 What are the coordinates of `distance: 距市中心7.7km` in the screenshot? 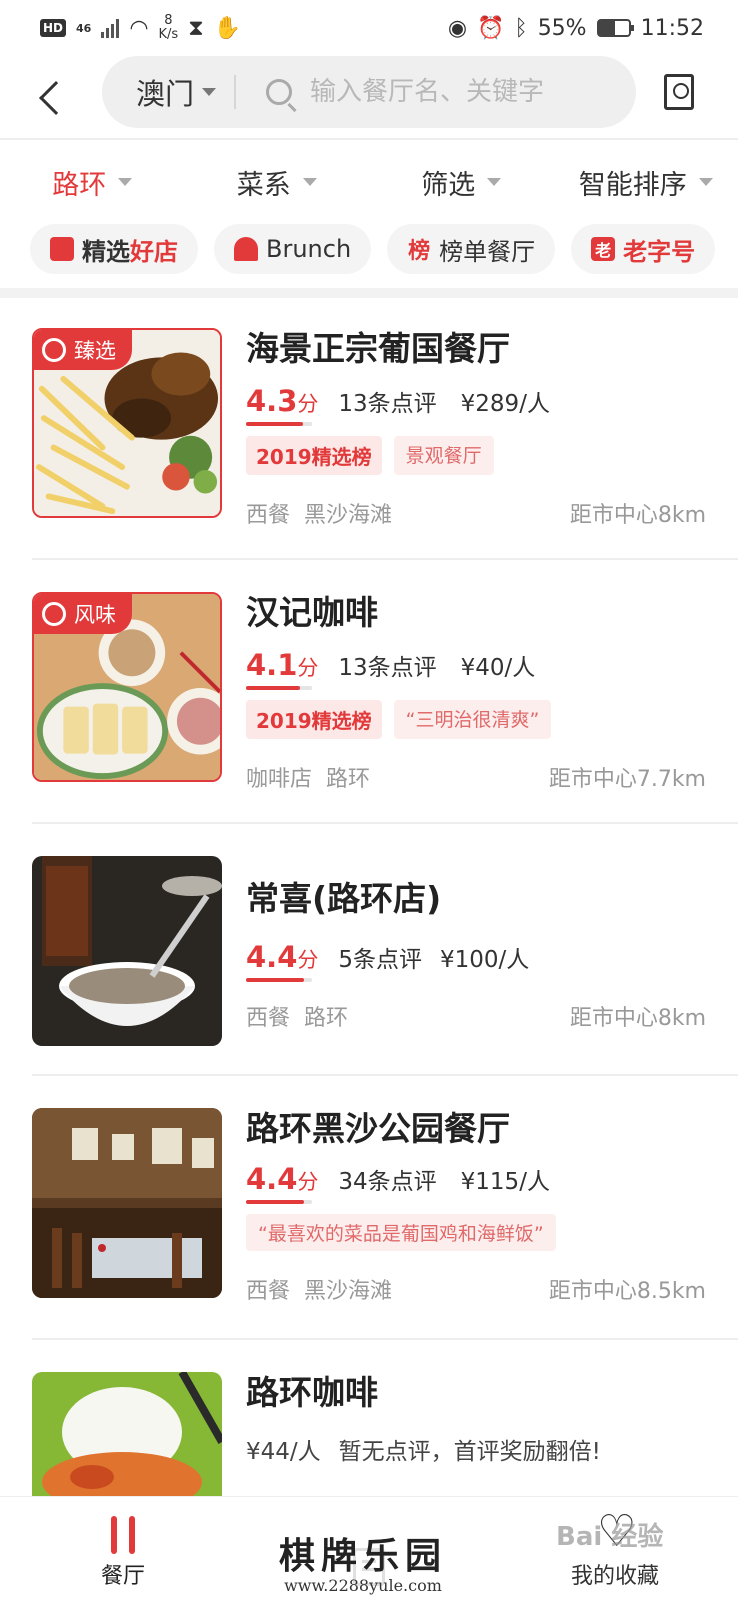 It's located at (627, 779).